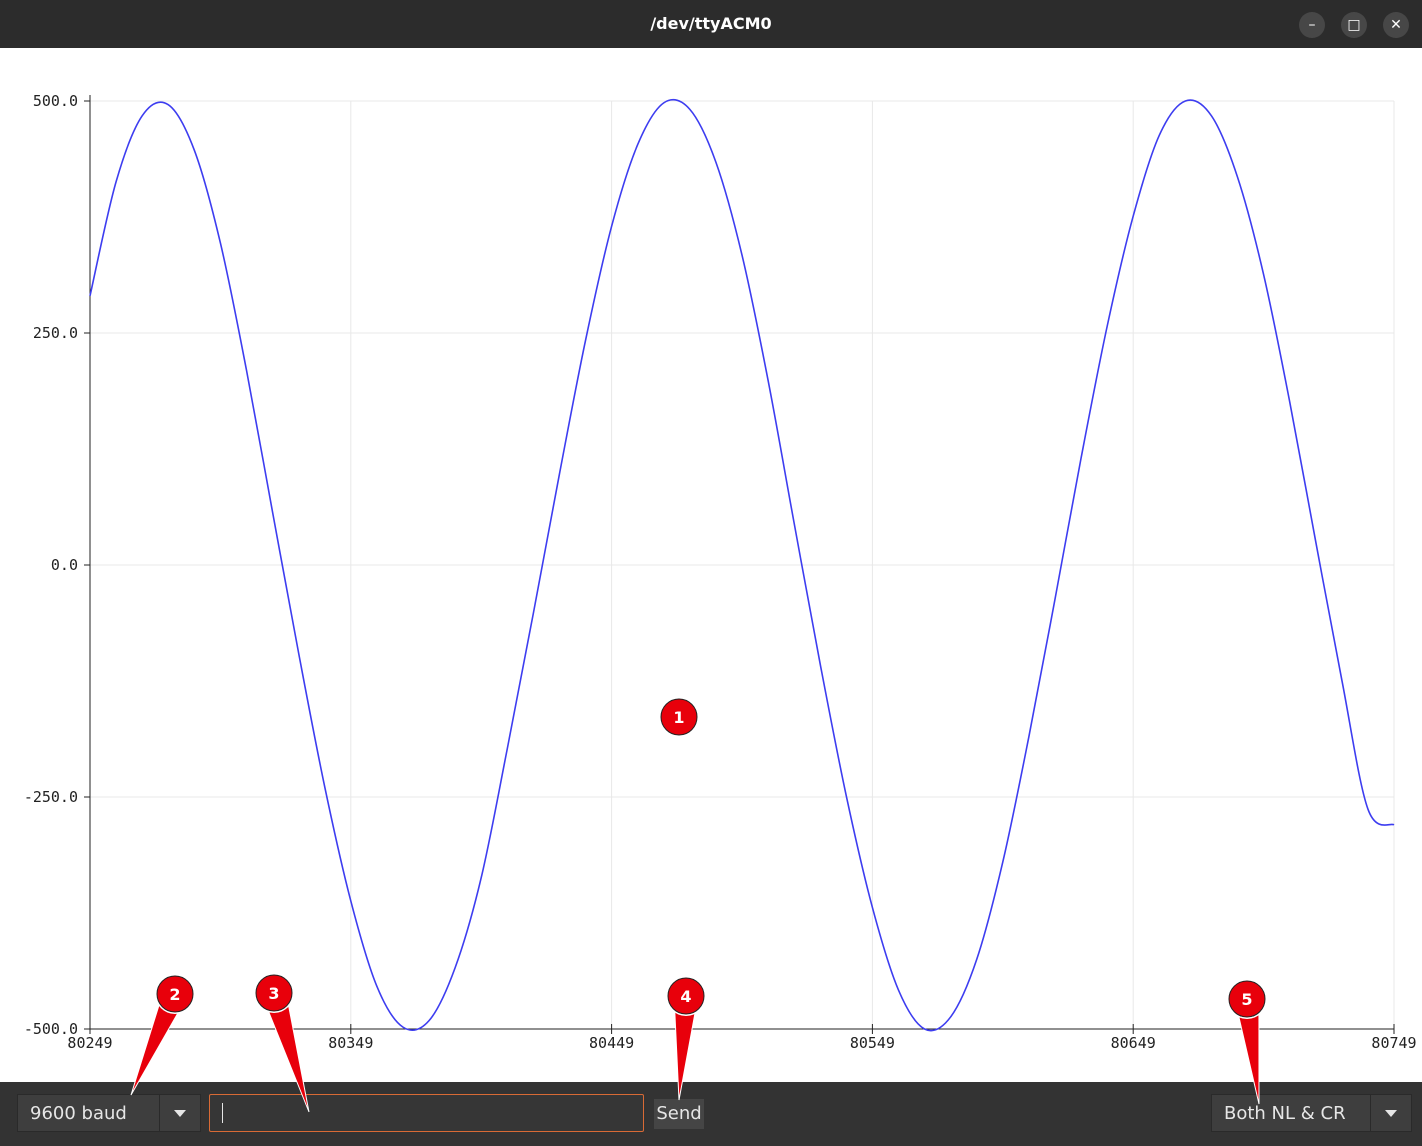  What do you see at coordinates (685, 996) in the screenshot?
I see `callout-number: 4` at bounding box center [685, 996].